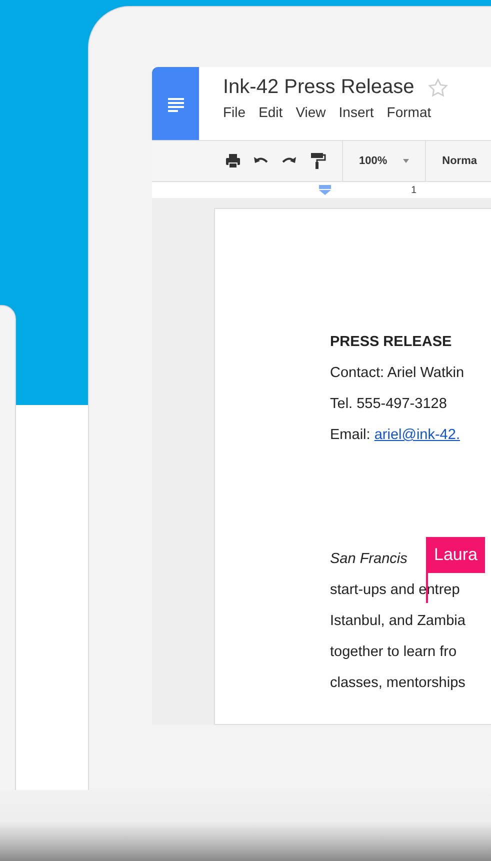 The height and width of the screenshot is (861, 491). I want to click on style-dropdown: Norma, so click(459, 161).